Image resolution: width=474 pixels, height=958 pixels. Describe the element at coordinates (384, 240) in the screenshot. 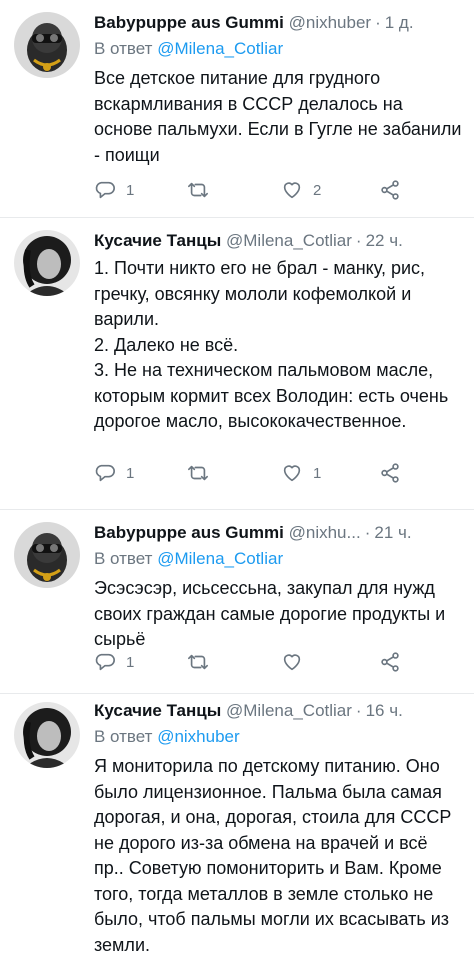

I see `timestamp: 22 ч.` at that location.